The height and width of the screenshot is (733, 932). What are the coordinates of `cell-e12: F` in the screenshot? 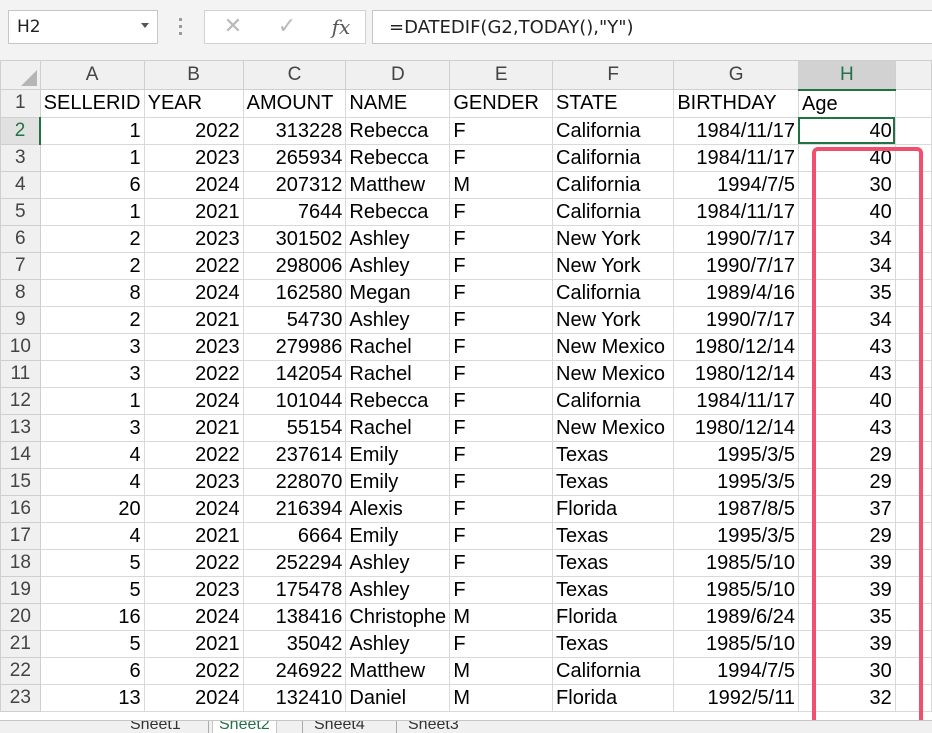 It's located at (501, 400).